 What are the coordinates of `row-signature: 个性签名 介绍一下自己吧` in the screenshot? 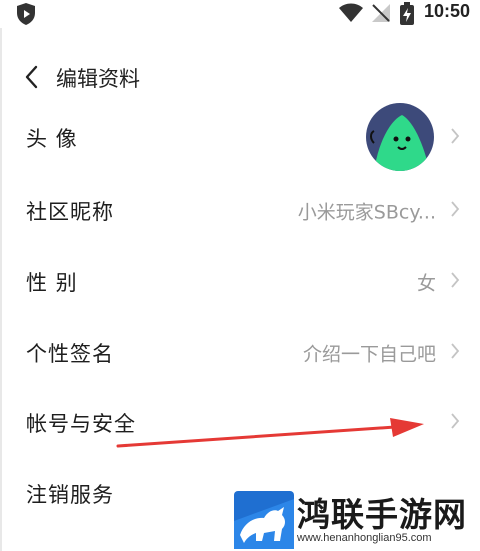 It's located at (240, 353).